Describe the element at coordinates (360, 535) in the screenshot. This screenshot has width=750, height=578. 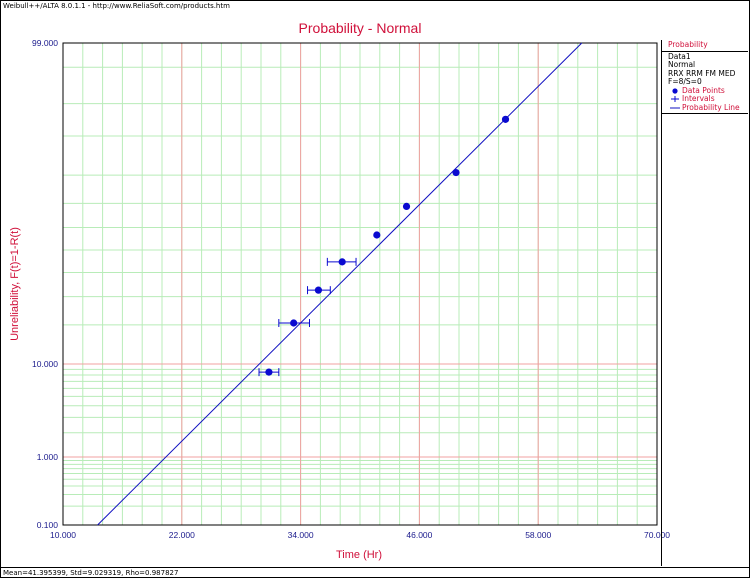
I see `x-tick-labels: 10.000 22.000 34.000 46.000 58.000 70.000` at that location.